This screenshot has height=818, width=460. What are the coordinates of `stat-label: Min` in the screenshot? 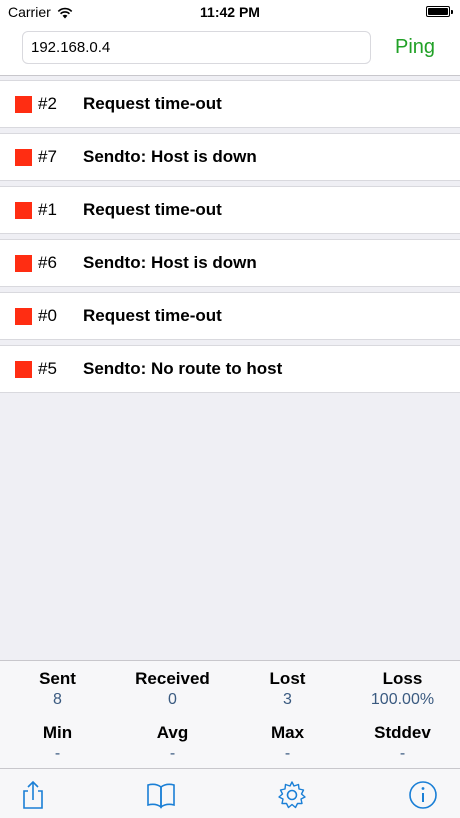 It's located at (57, 732).